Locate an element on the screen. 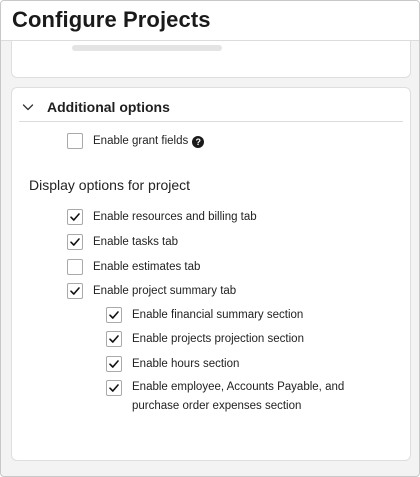 This screenshot has height=477, width=420. display-options-heading: Display options for project is located at coordinates (110, 185).